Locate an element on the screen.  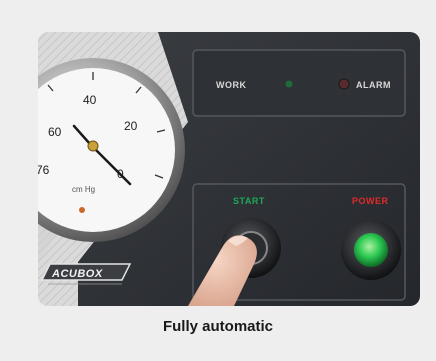
alarm-indicator-led is located at coordinates (344, 84).